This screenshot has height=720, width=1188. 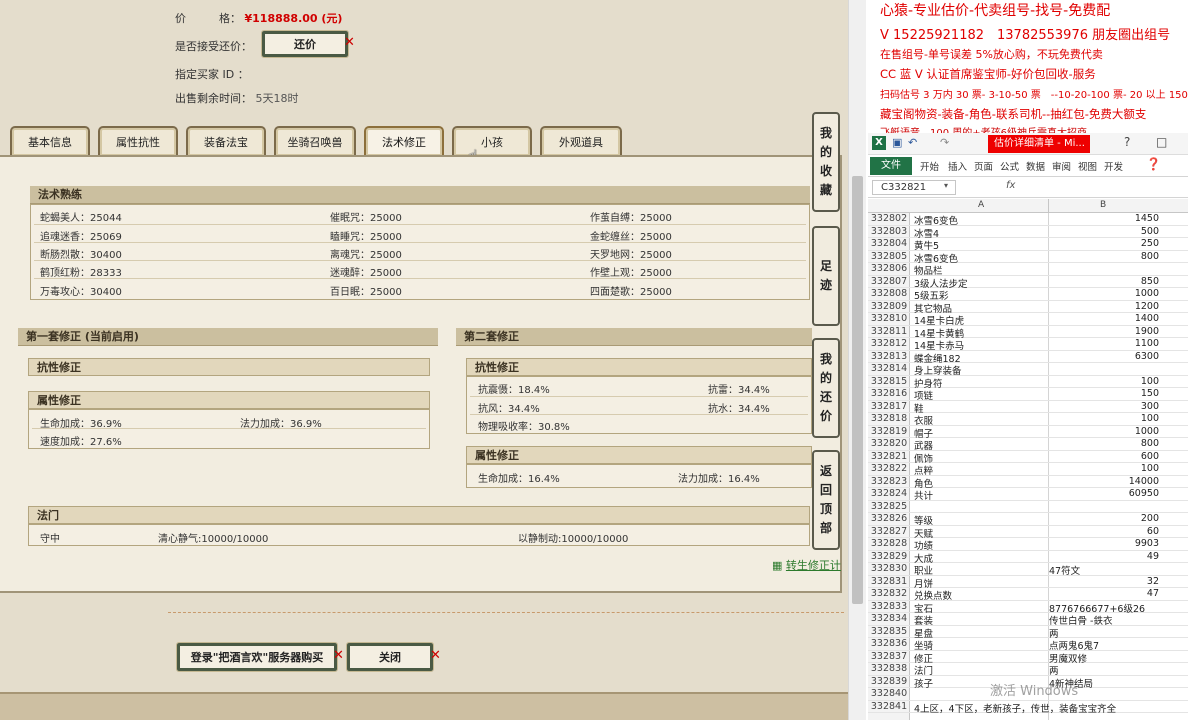 I want to click on cell-b: 850, so click(x=1104, y=281).